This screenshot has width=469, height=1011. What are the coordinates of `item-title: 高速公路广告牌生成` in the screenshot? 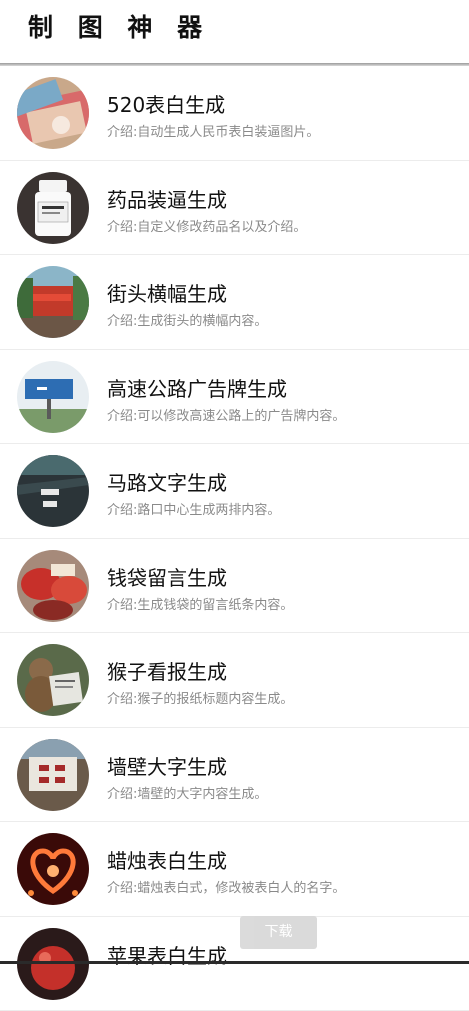 It's located at (197, 387).